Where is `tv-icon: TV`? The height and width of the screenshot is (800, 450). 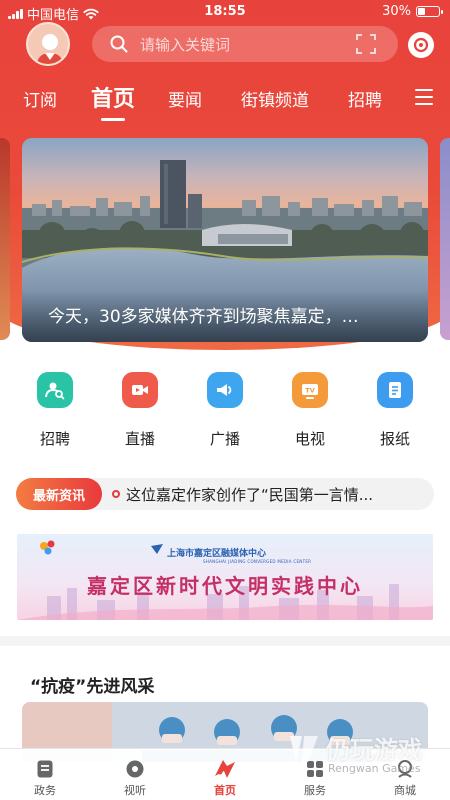
tv-icon: TV is located at coordinates (310, 390).